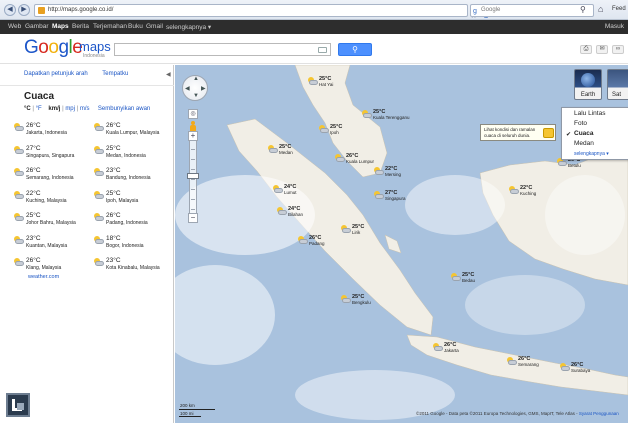  I want to click on keyboard-icon, so click(322, 50).